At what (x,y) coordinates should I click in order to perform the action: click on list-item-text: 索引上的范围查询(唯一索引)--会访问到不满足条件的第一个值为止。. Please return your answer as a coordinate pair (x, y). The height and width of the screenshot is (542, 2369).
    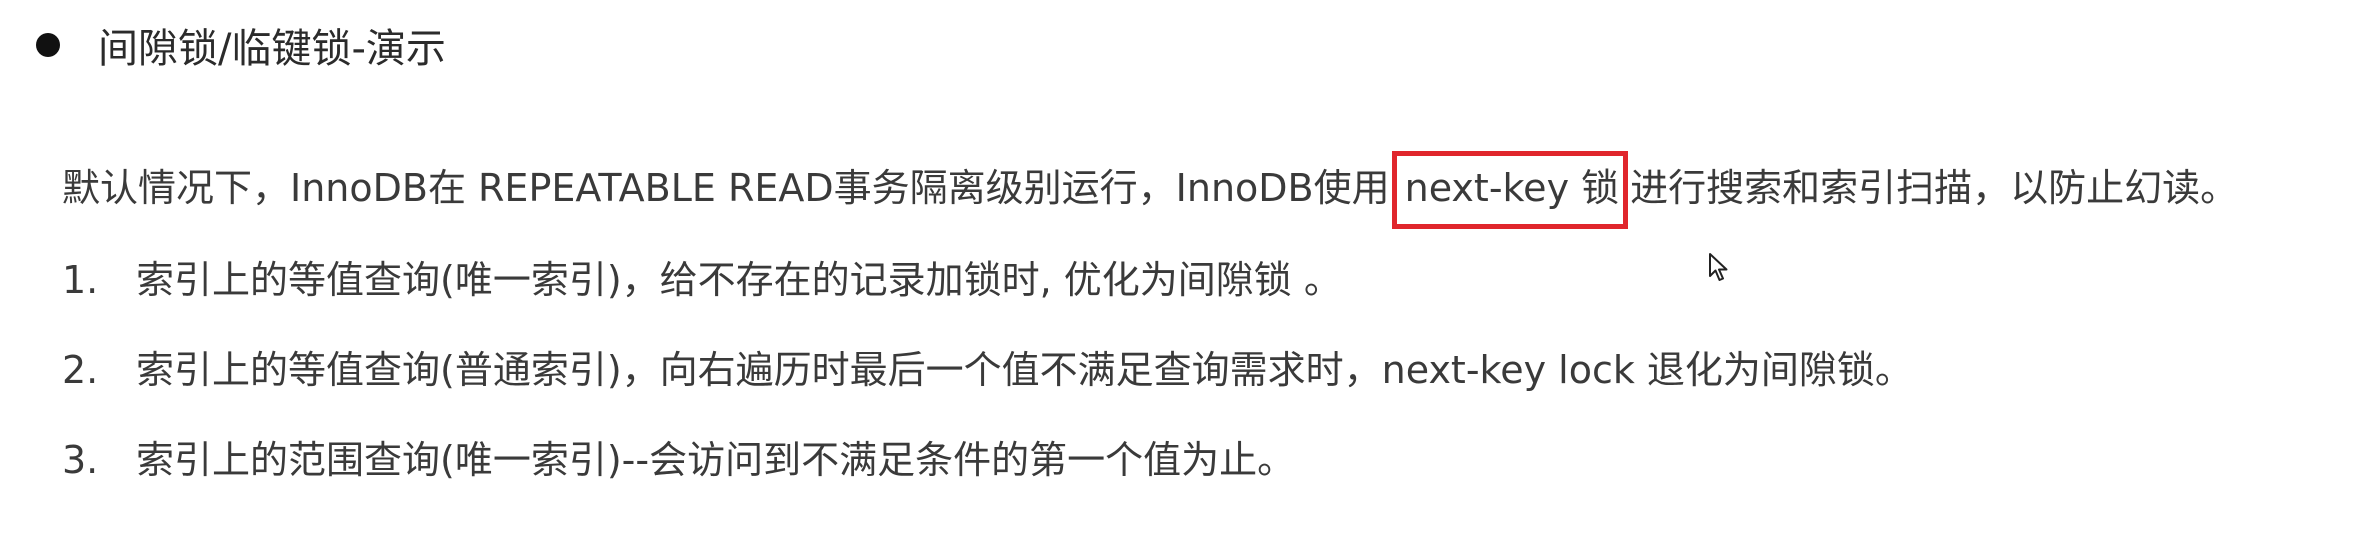
    Looking at the image, I should click on (716, 460).